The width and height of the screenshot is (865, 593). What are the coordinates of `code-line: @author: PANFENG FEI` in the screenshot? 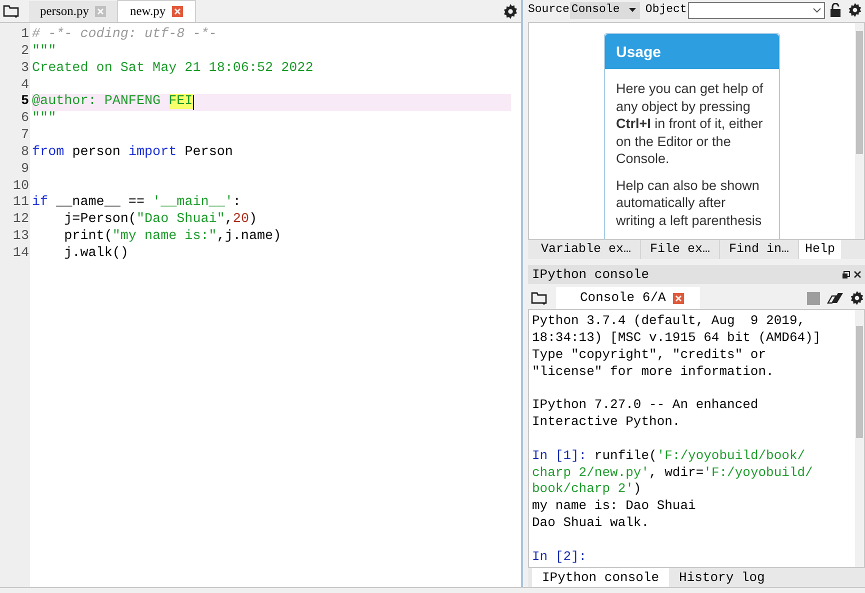 It's located at (112, 102).